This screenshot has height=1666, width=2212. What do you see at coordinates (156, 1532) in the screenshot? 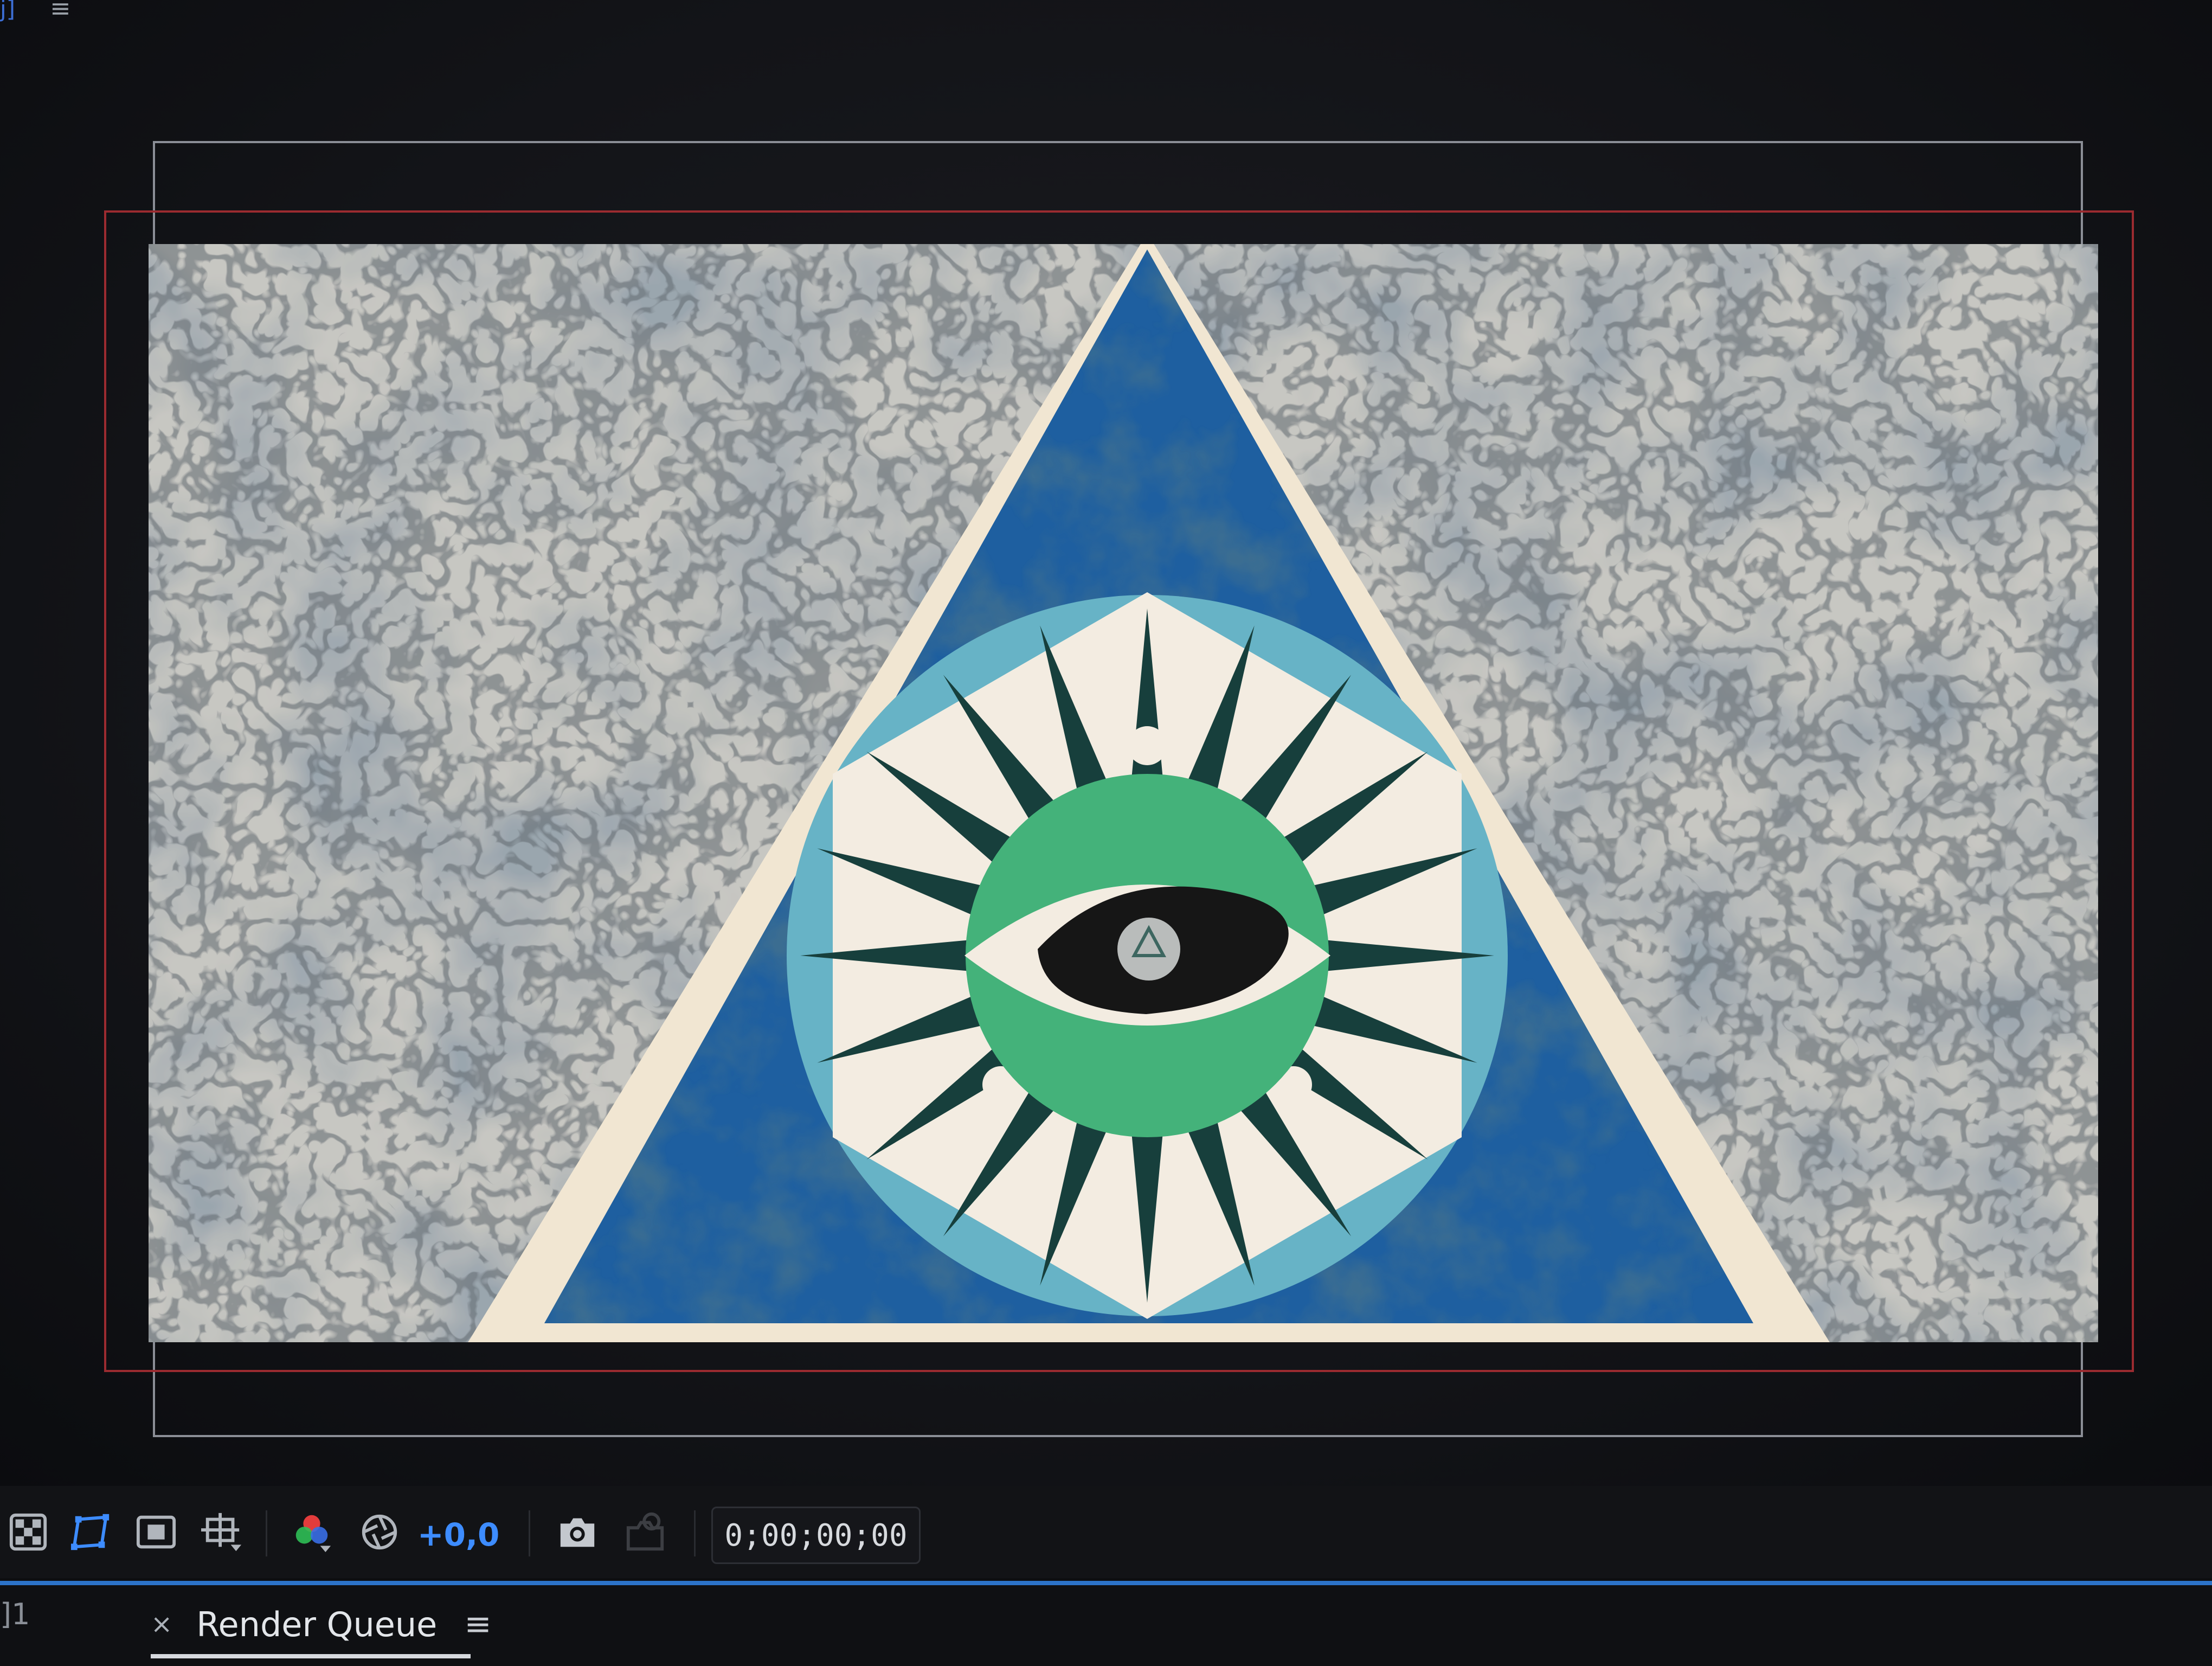
I see `region-of-interest-icon` at bounding box center [156, 1532].